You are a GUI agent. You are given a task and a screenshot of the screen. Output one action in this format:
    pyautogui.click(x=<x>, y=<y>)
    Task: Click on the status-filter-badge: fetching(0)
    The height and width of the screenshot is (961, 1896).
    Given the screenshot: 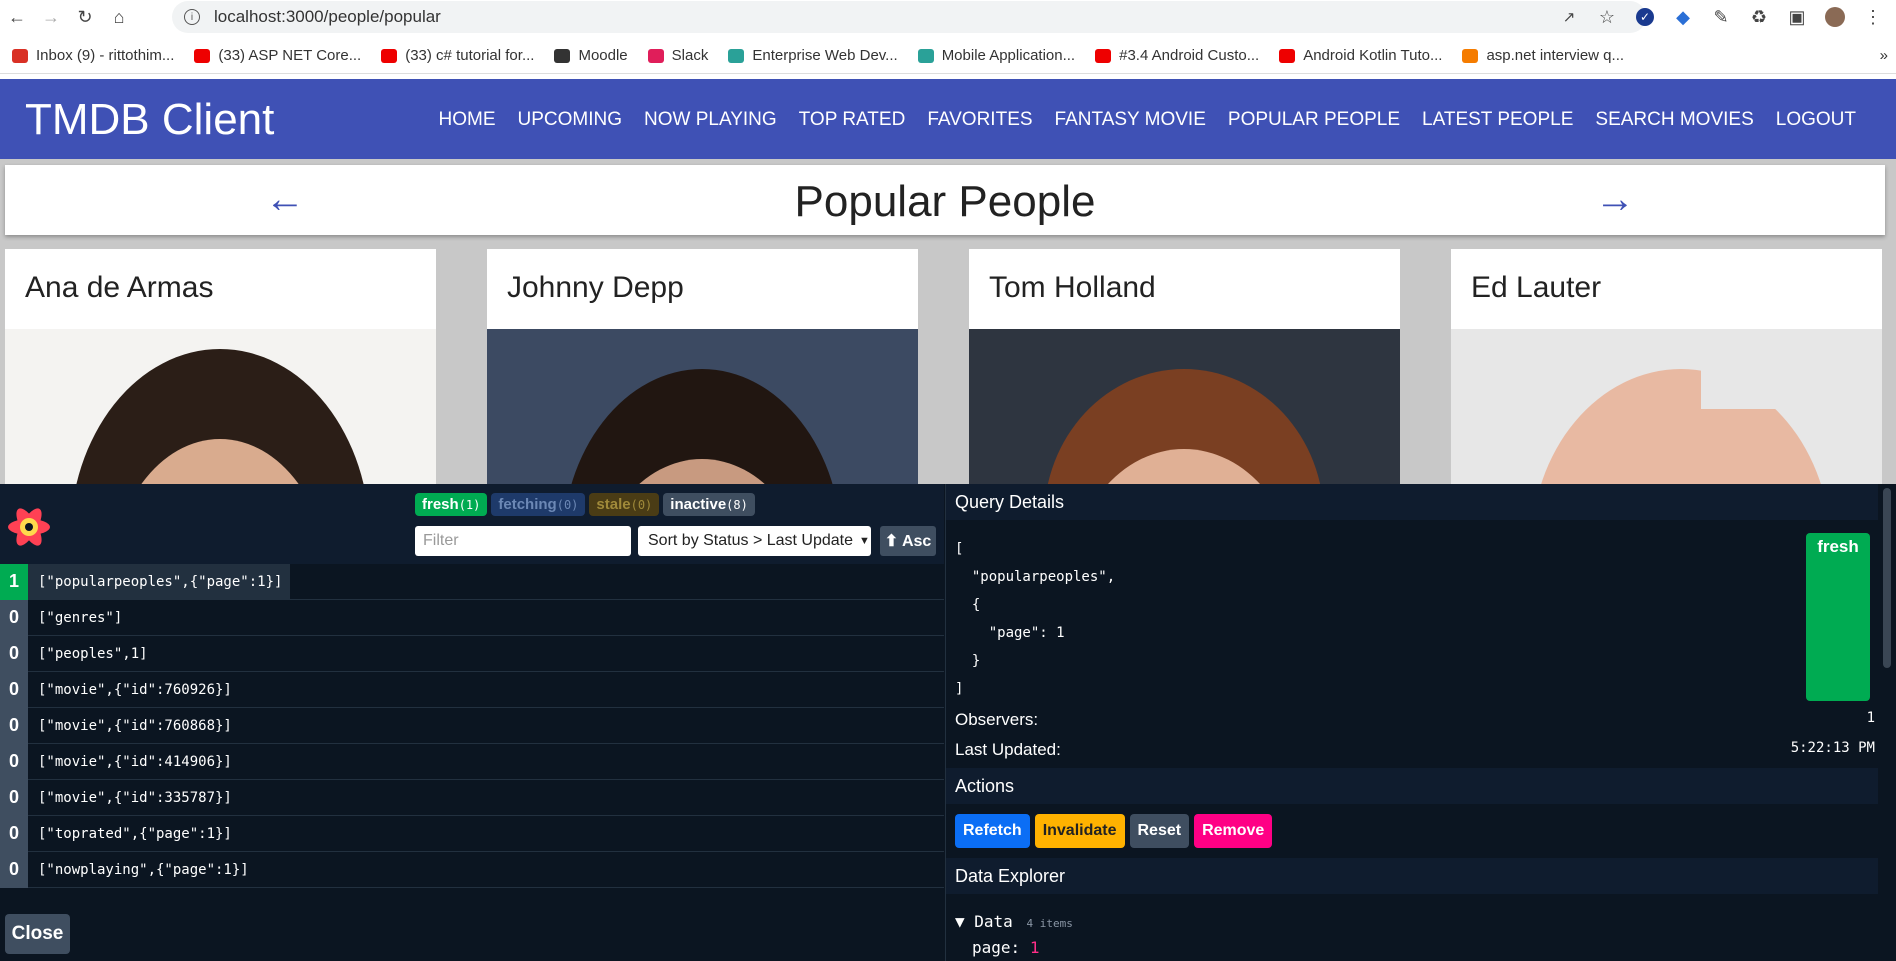 What is the action you would take?
    pyautogui.click(x=538, y=504)
    